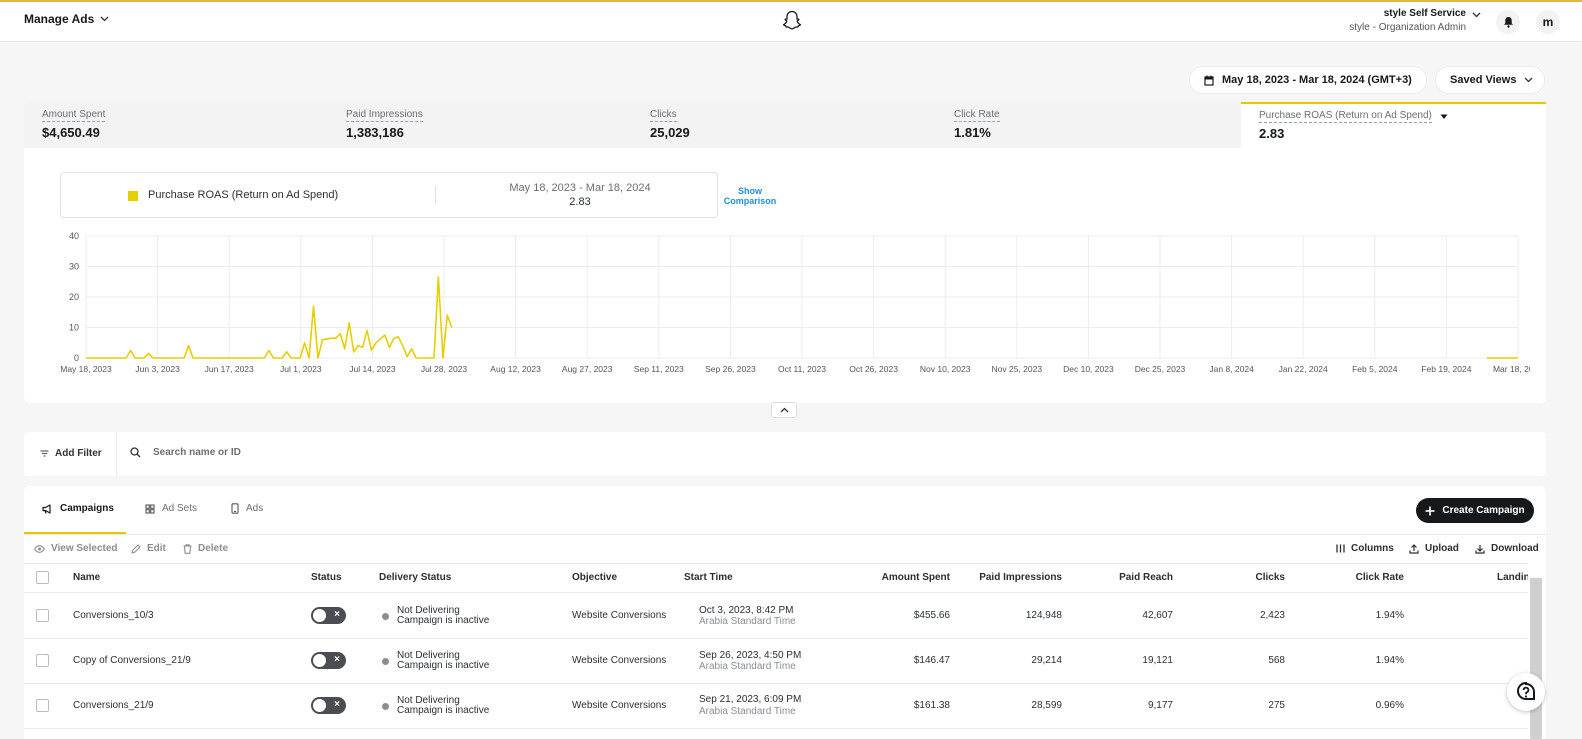 The height and width of the screenshot is (739, 1582). I want to click on start-time: Sep 21, 2023, 6:09 PM, so click(750, 699).